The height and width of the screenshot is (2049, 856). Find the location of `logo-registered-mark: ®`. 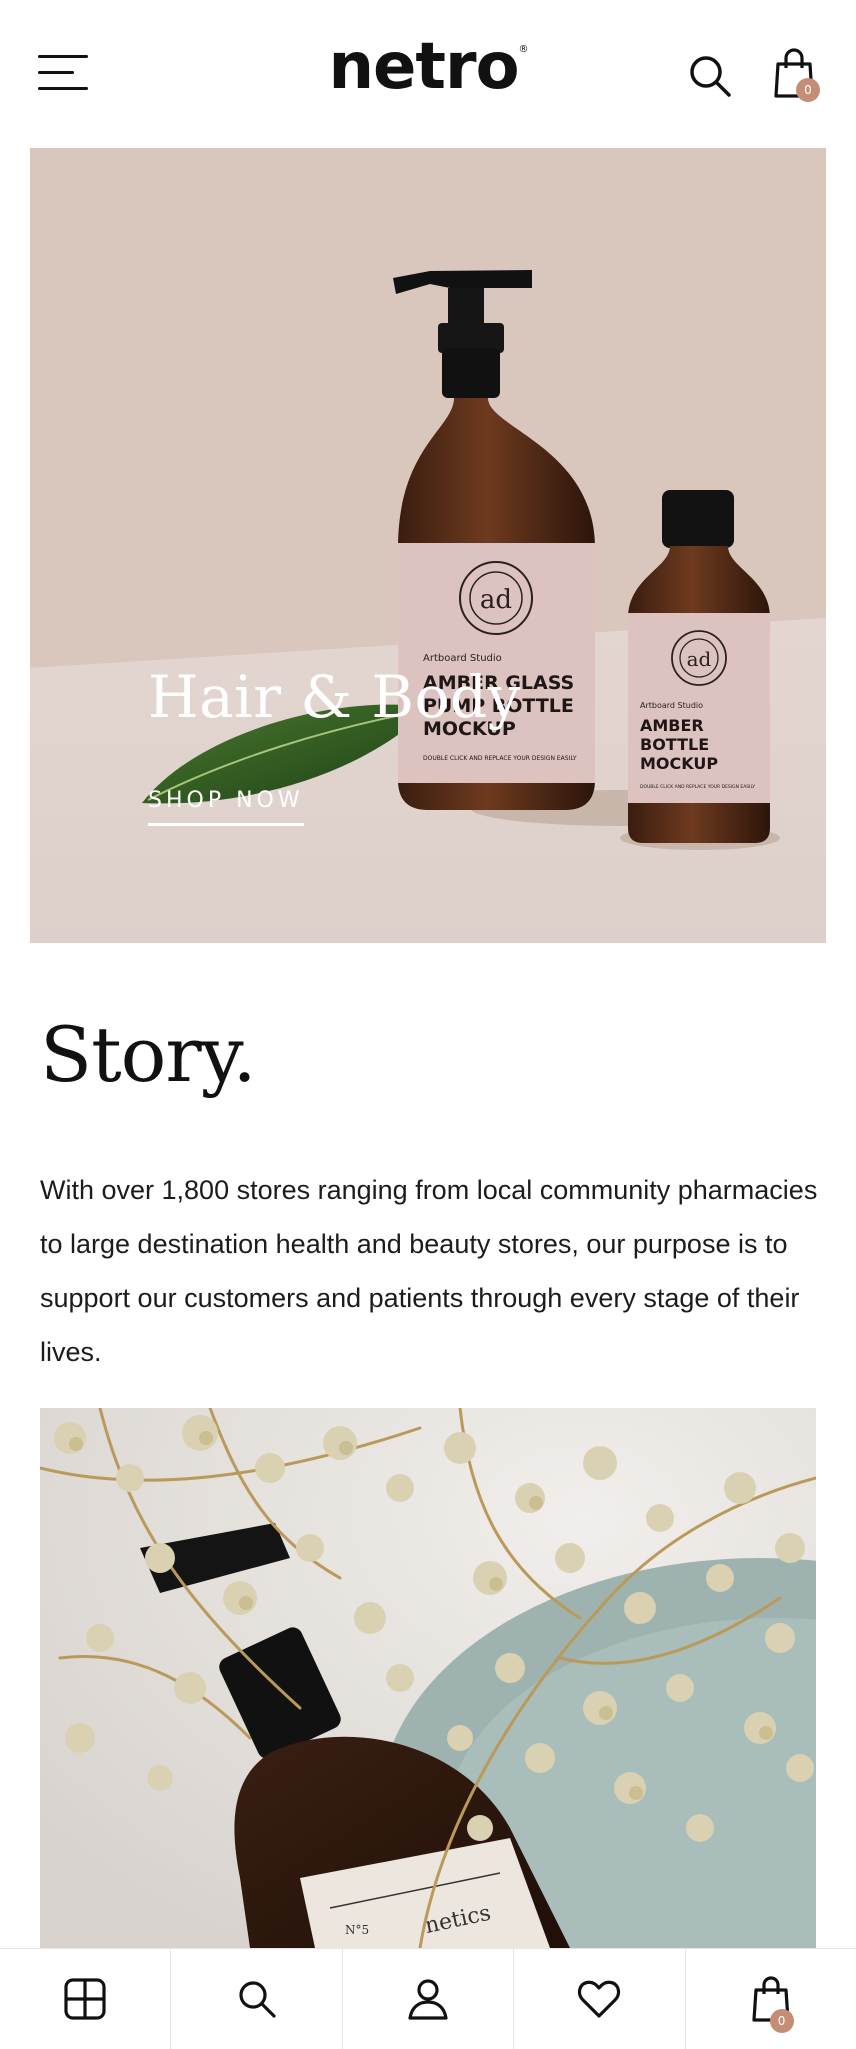

logo-registered-mark: ® is located at coordinates (523, 49).